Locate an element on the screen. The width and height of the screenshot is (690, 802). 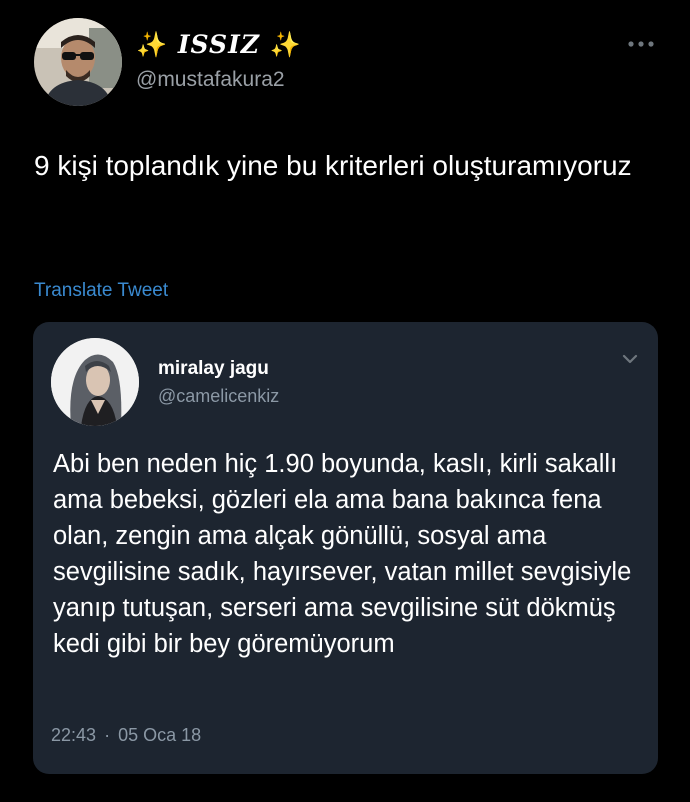
author-name-text: ISSIZ is located at coordinates (219, 44).